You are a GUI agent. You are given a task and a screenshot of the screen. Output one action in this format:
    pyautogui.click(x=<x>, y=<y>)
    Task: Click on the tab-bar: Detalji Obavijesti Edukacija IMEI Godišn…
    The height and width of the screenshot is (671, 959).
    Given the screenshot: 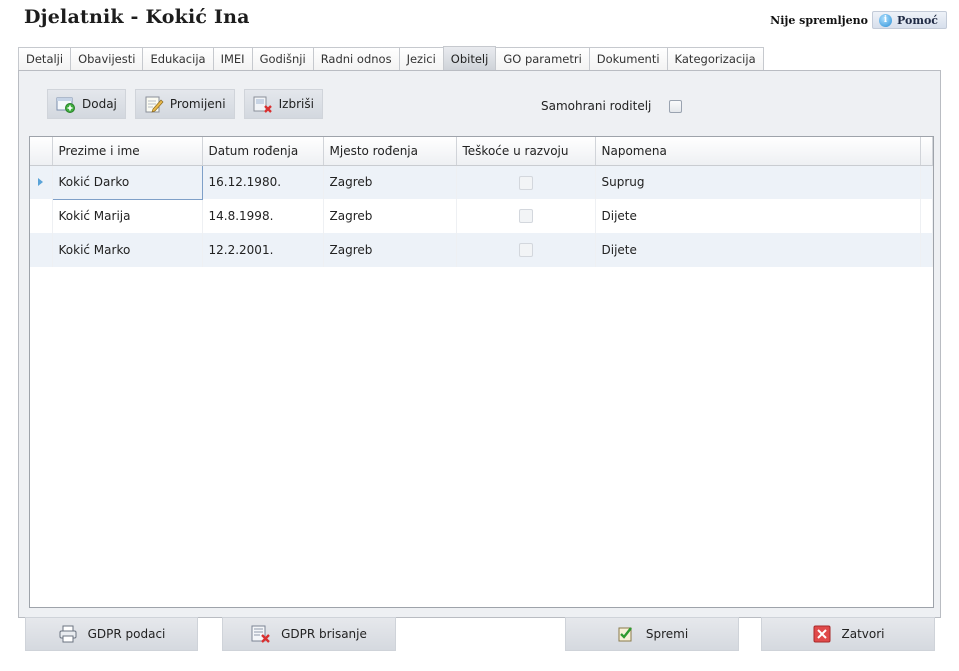 What is the action you would take?
    pyautogui.click(x=479, y=58)
    